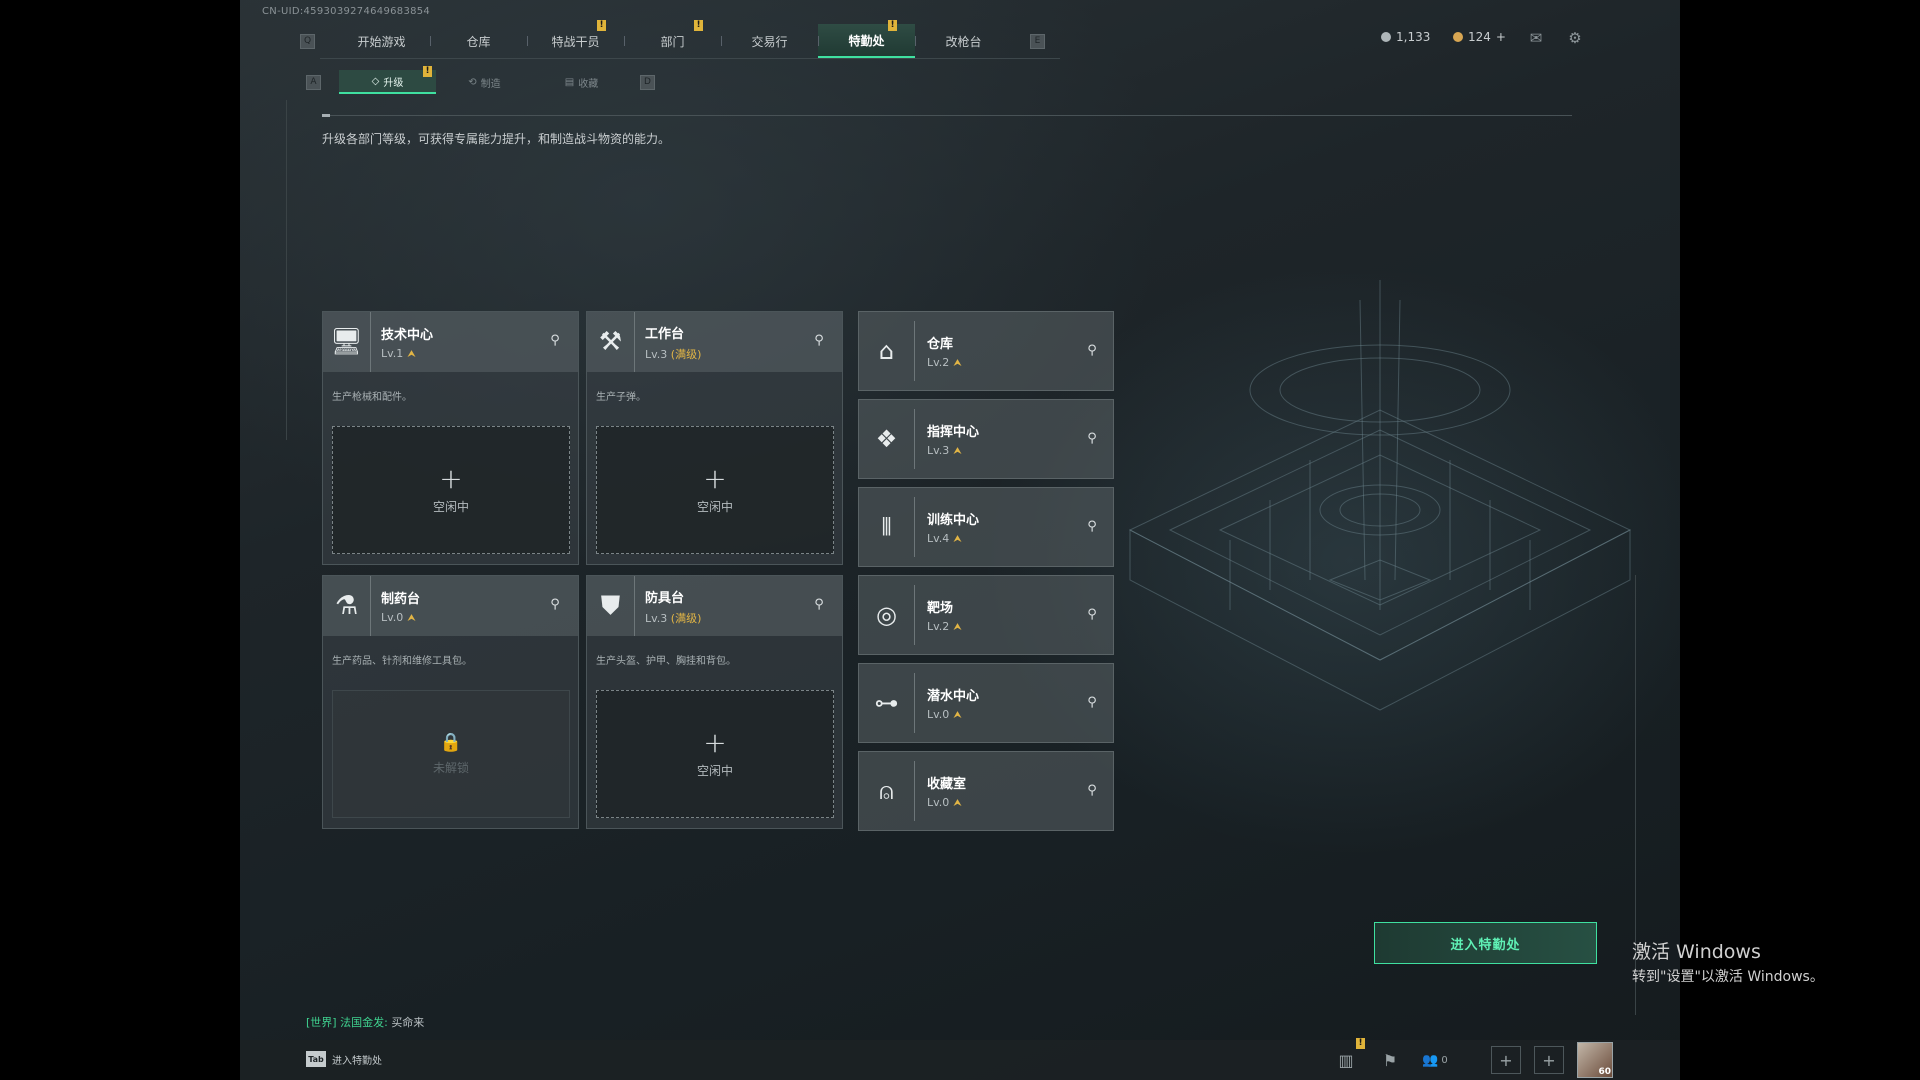  What do you see at coordinates (986, 351) in the screenshot?
I see `dept-card-warehouse: ⌂ 仓库 Lv.2 ⮝ ⚲` at bounding box center [986, 351].